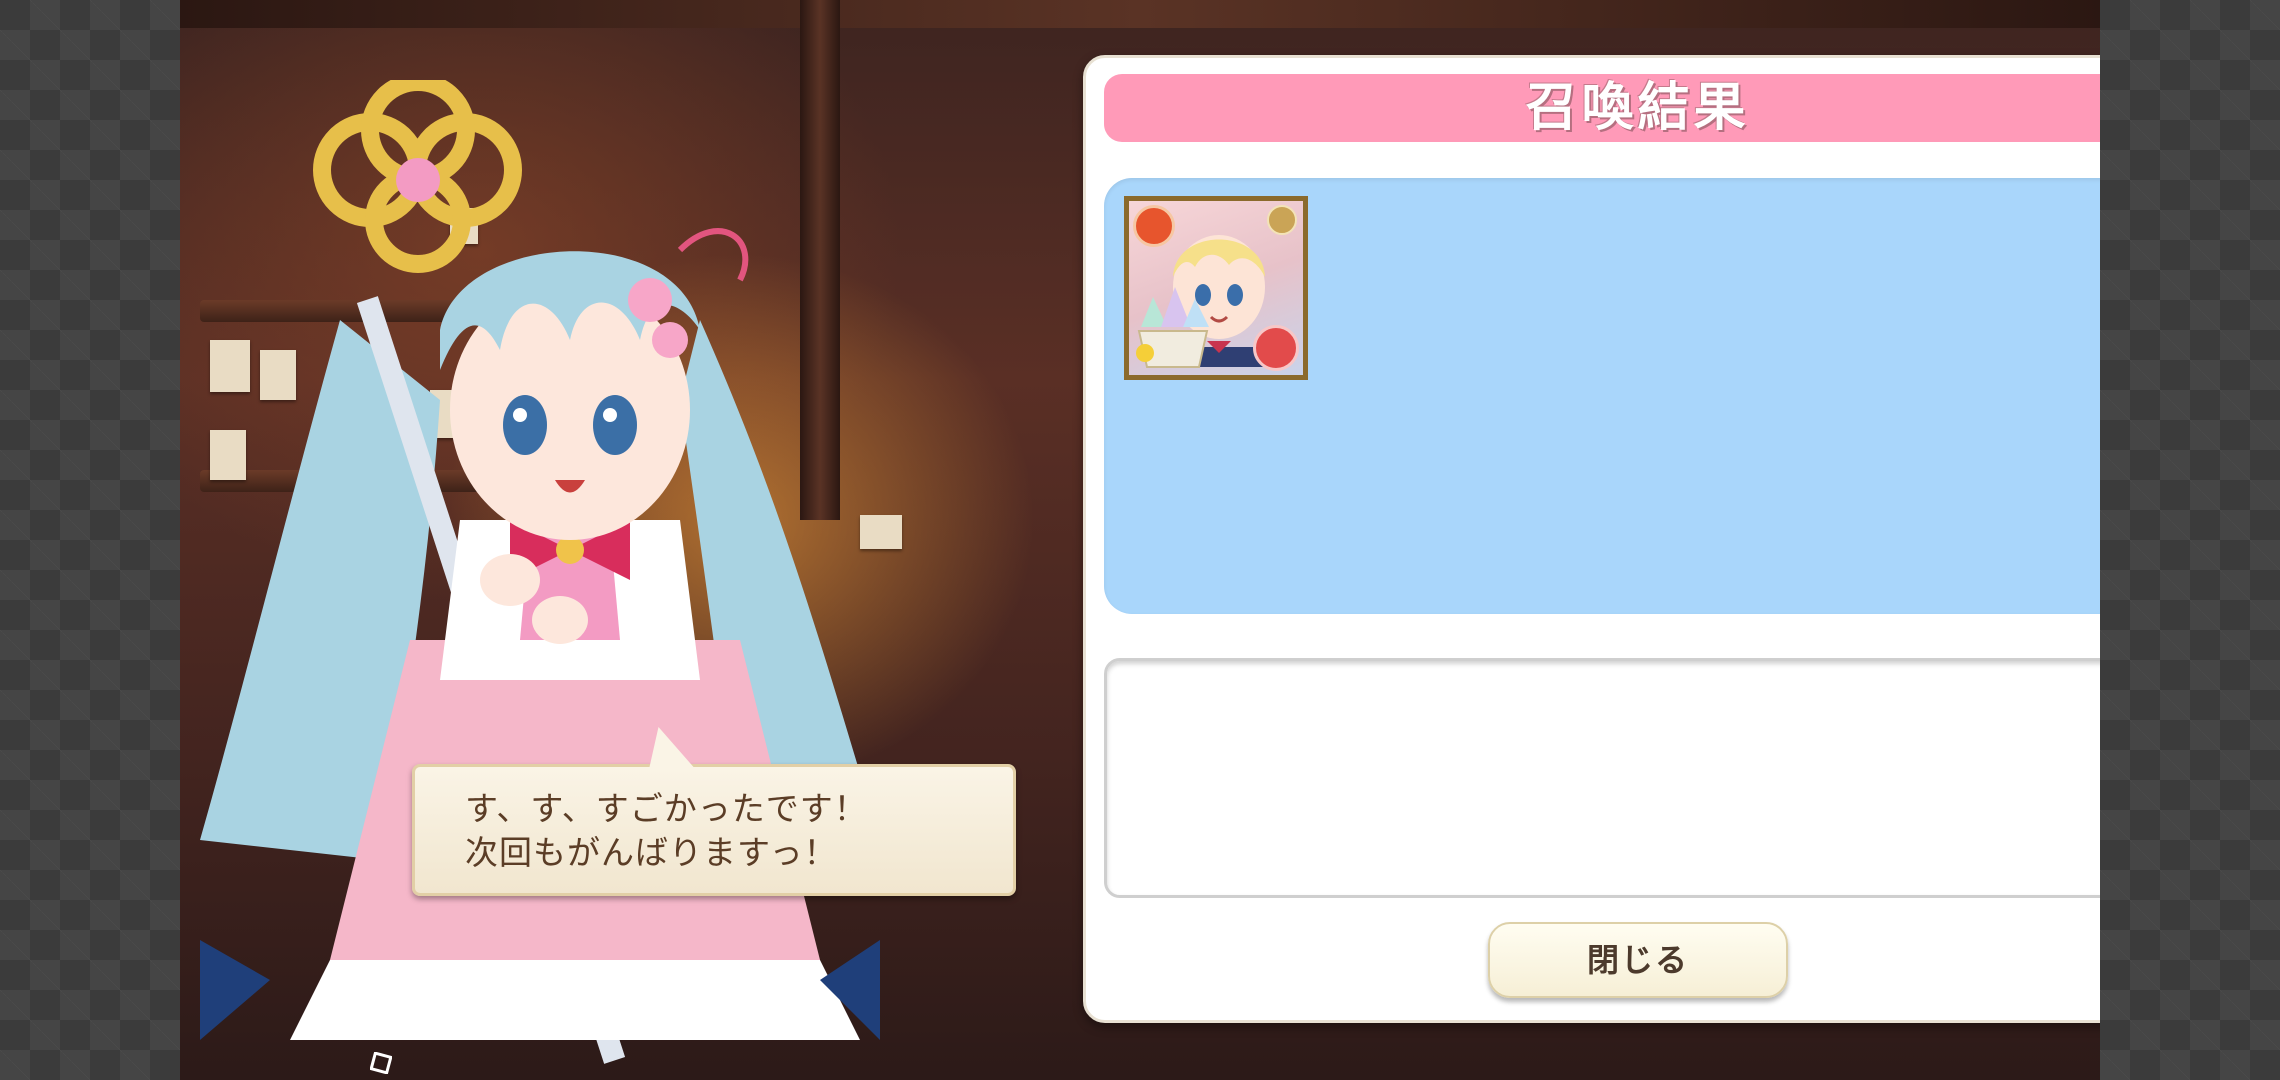 Image resolution: width=2280 pixels, height=1080 pixels. Describe the element at coordinates (1172, 327) in the screenshot. I see `crystal-icon` at that location.